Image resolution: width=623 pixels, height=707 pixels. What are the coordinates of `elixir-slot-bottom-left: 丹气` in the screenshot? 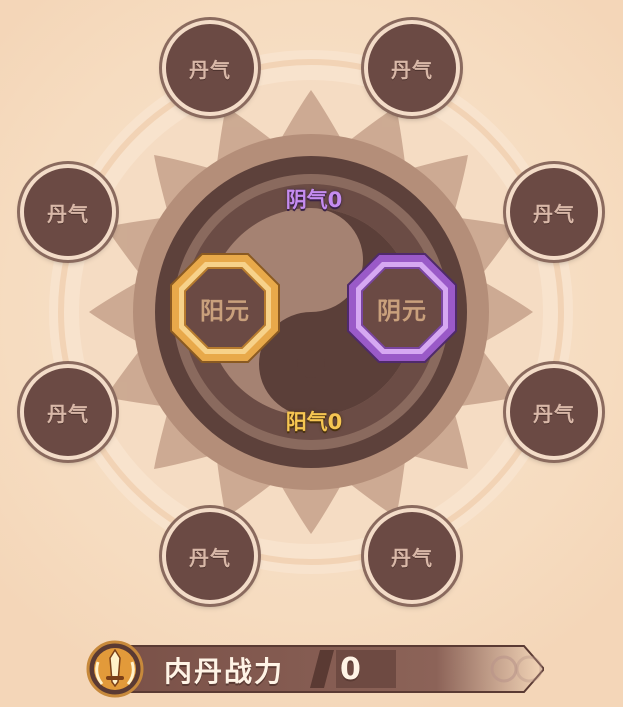 It's located at (210, 556).